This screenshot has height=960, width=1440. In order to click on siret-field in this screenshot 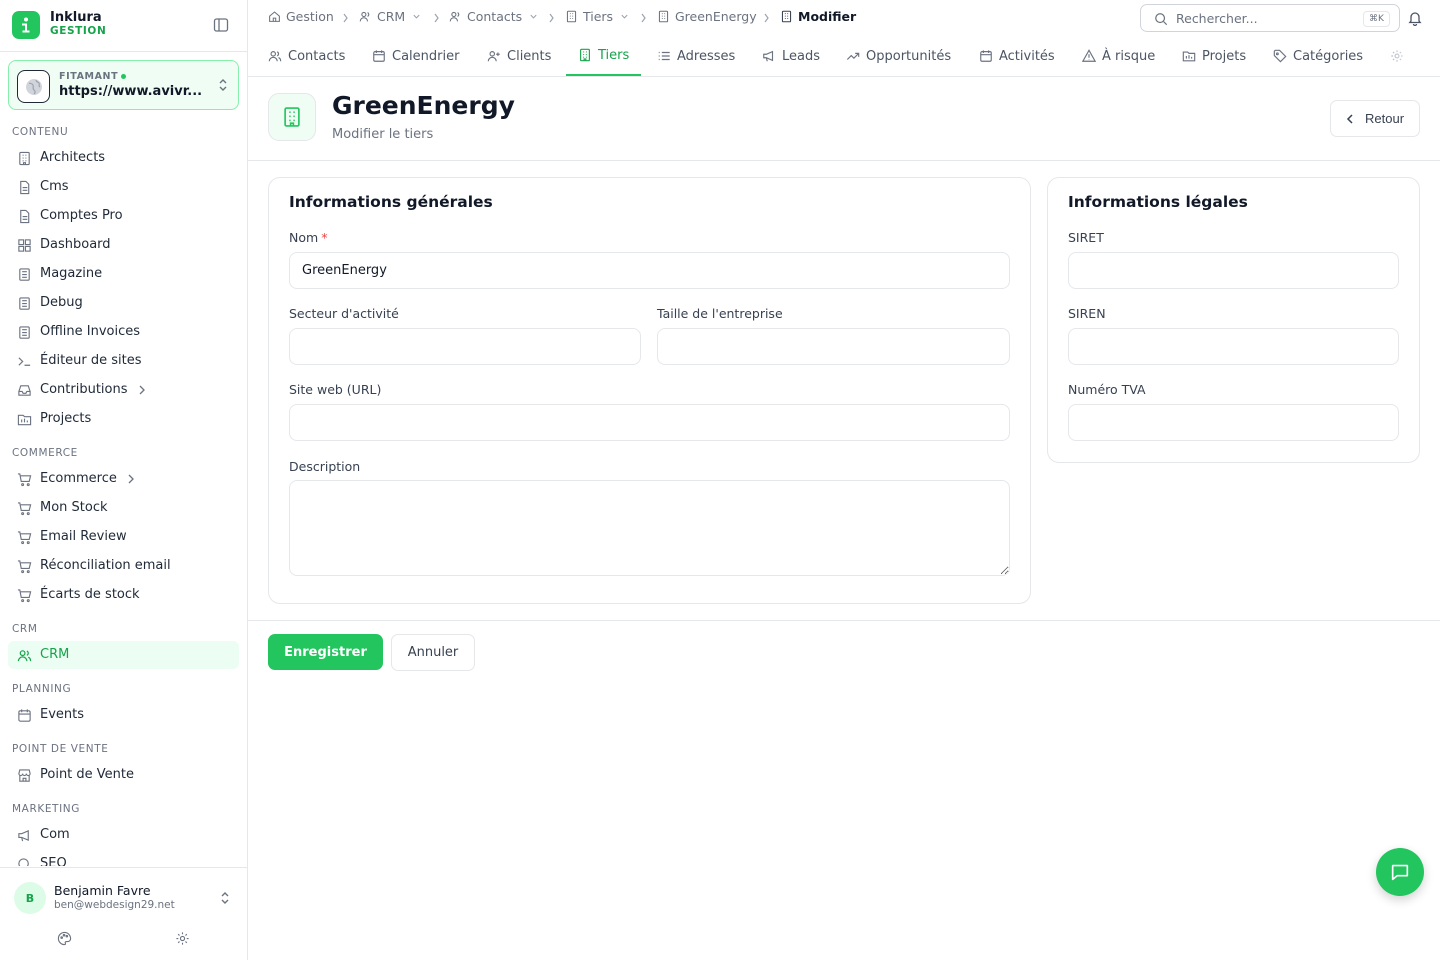, I will do `click(1233, 270)`.